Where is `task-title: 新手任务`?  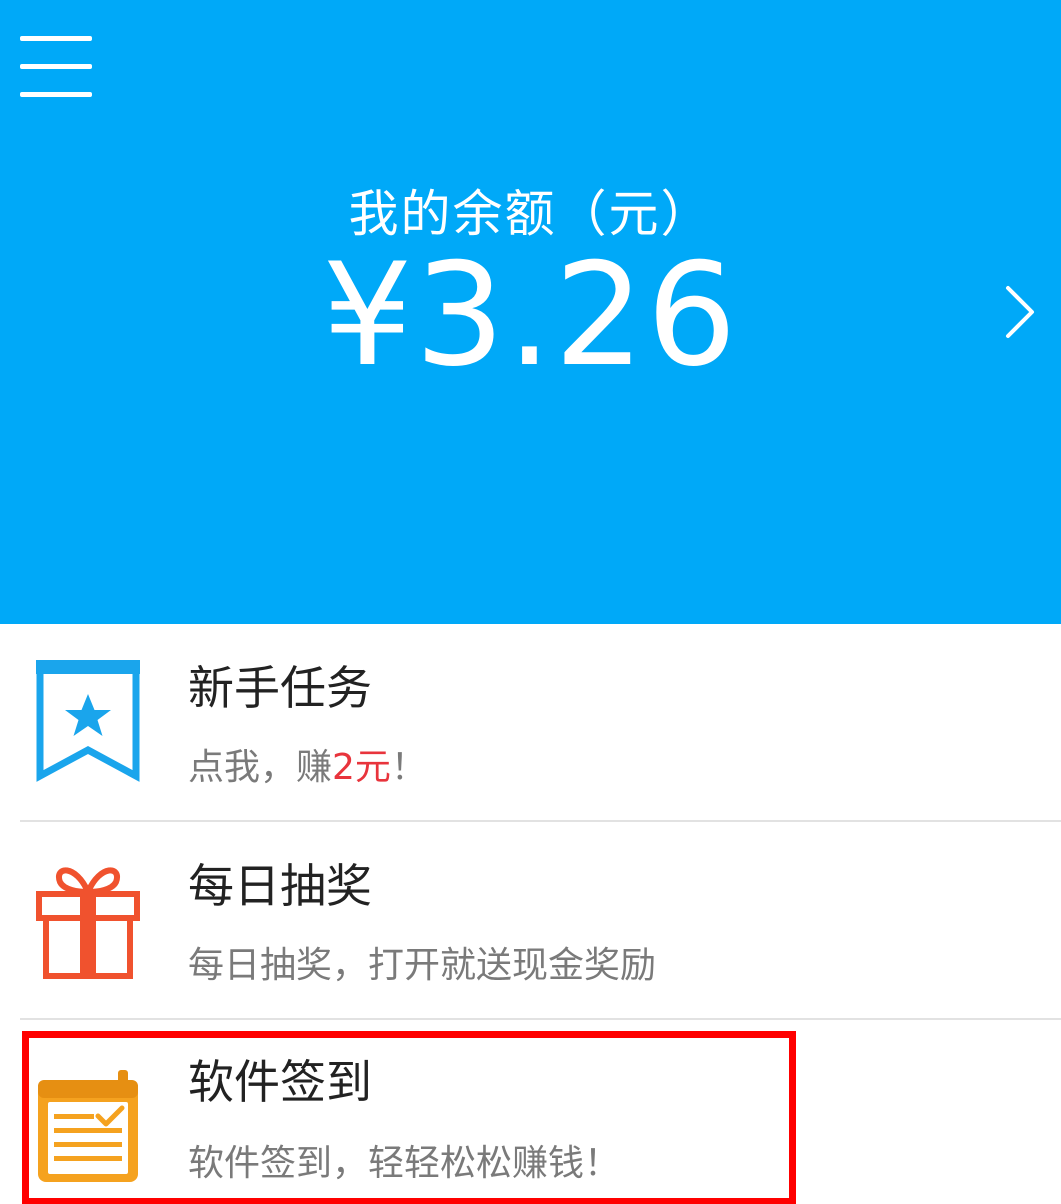 task-title: 新手任务 is located at coordinates (280, 688).